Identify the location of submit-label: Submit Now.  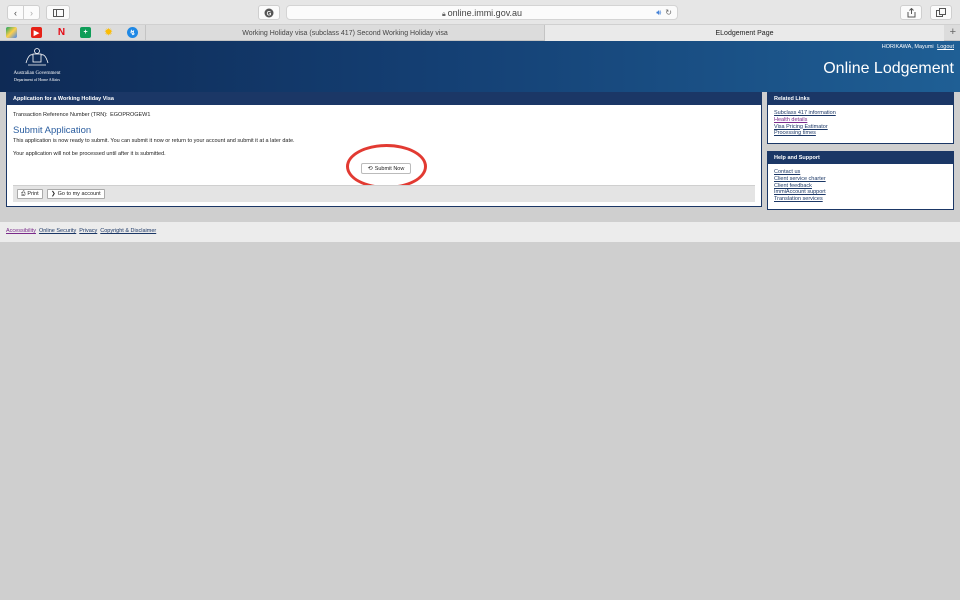
(389, 168).